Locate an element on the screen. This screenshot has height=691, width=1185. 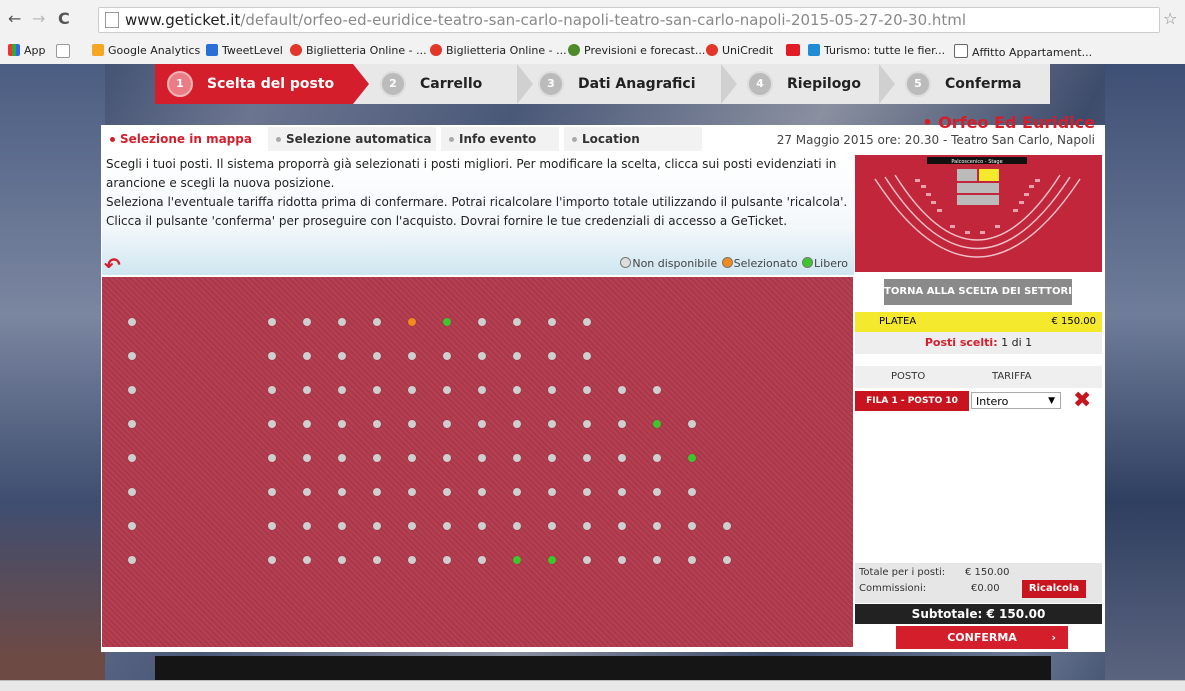
tab-info-evento: Info evento is located at coordinates (500, 139).